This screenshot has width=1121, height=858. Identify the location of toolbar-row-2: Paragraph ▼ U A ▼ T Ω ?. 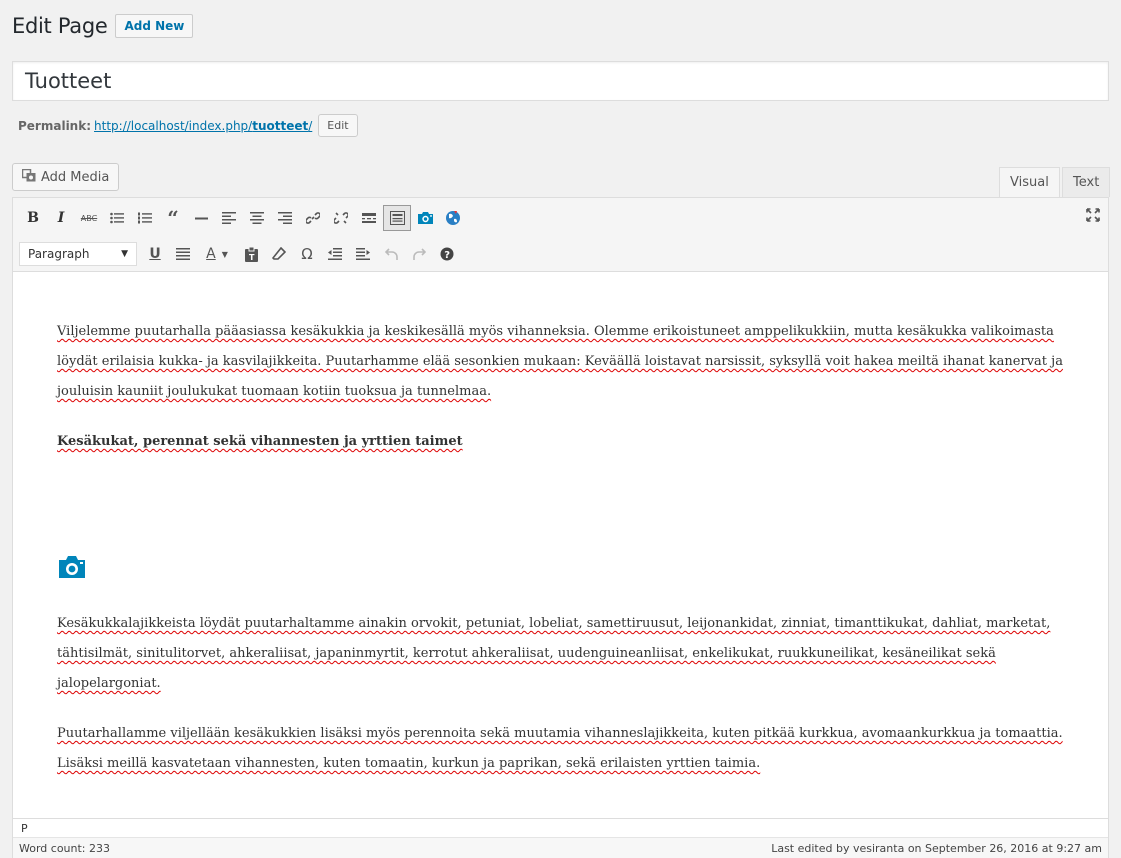
(240, 254).